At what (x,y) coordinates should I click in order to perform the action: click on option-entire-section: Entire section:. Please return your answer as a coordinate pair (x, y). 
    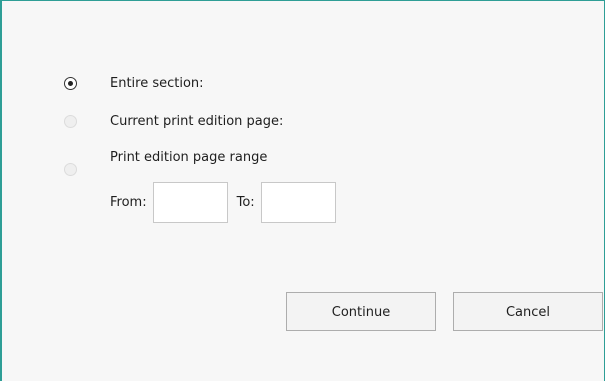
    Looking at the image, I should click on (134, 83).